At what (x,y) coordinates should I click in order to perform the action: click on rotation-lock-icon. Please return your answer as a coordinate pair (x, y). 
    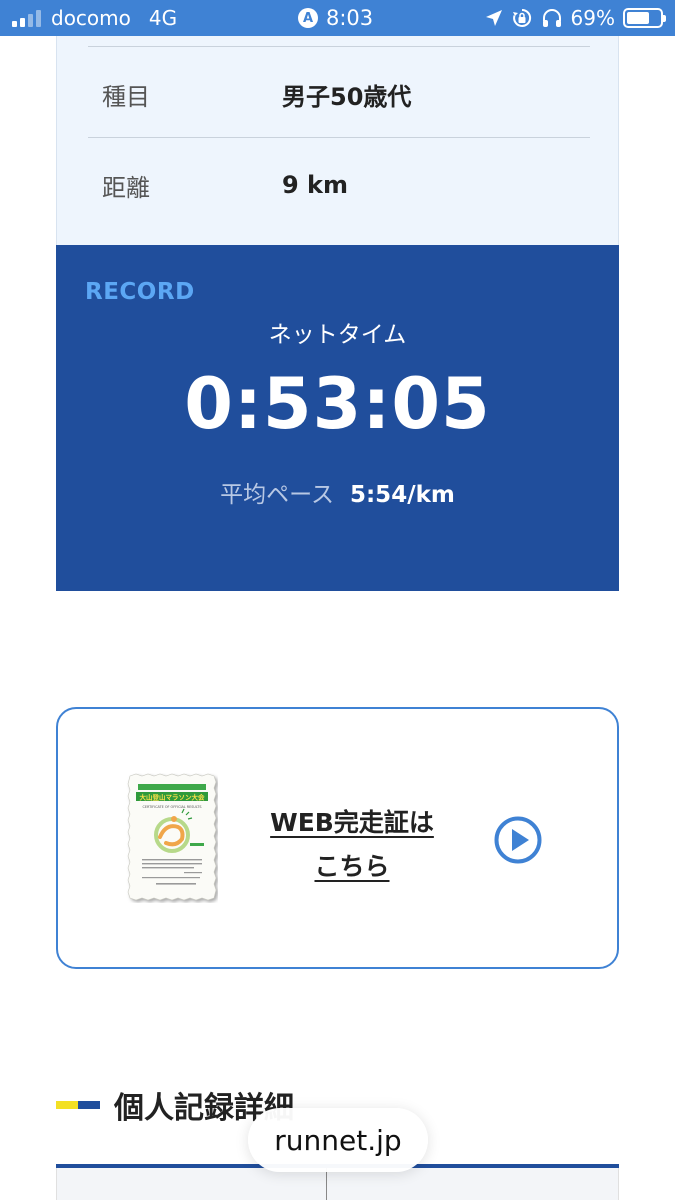
    Looking at the image, I should click on (522, 18).